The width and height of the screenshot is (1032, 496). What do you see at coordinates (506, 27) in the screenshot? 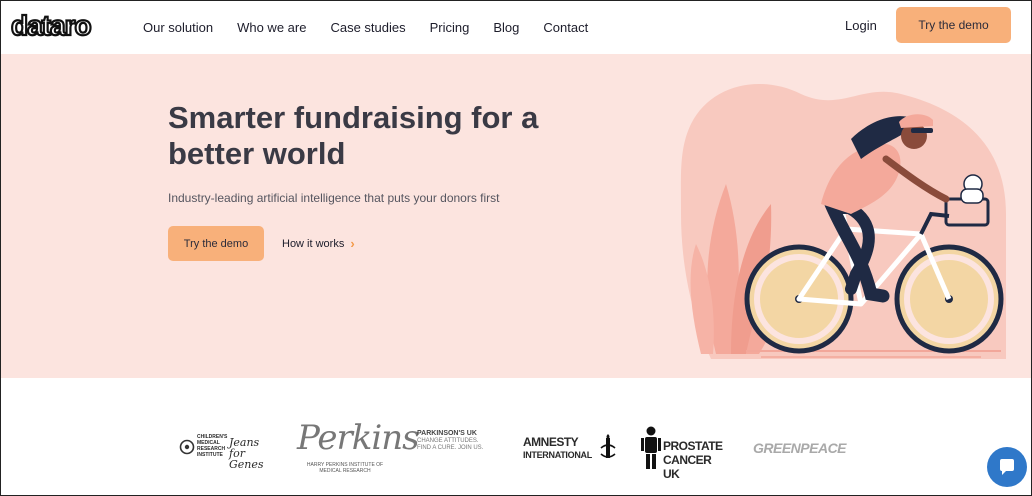
I see `nav-blog: Blog` at bounding box center [506, 27].